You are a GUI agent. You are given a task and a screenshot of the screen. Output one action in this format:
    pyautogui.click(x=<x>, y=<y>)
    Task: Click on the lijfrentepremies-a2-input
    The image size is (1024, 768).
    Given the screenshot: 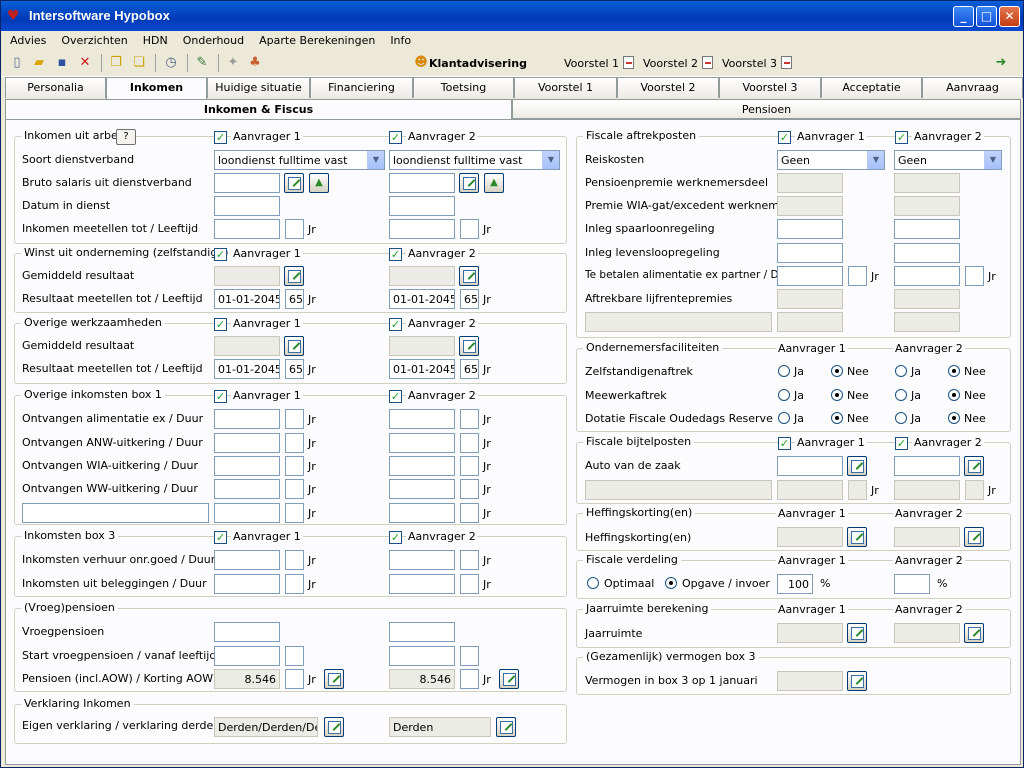 What is the action you would take?
    pyautogui.click(x=927, y=299)
    